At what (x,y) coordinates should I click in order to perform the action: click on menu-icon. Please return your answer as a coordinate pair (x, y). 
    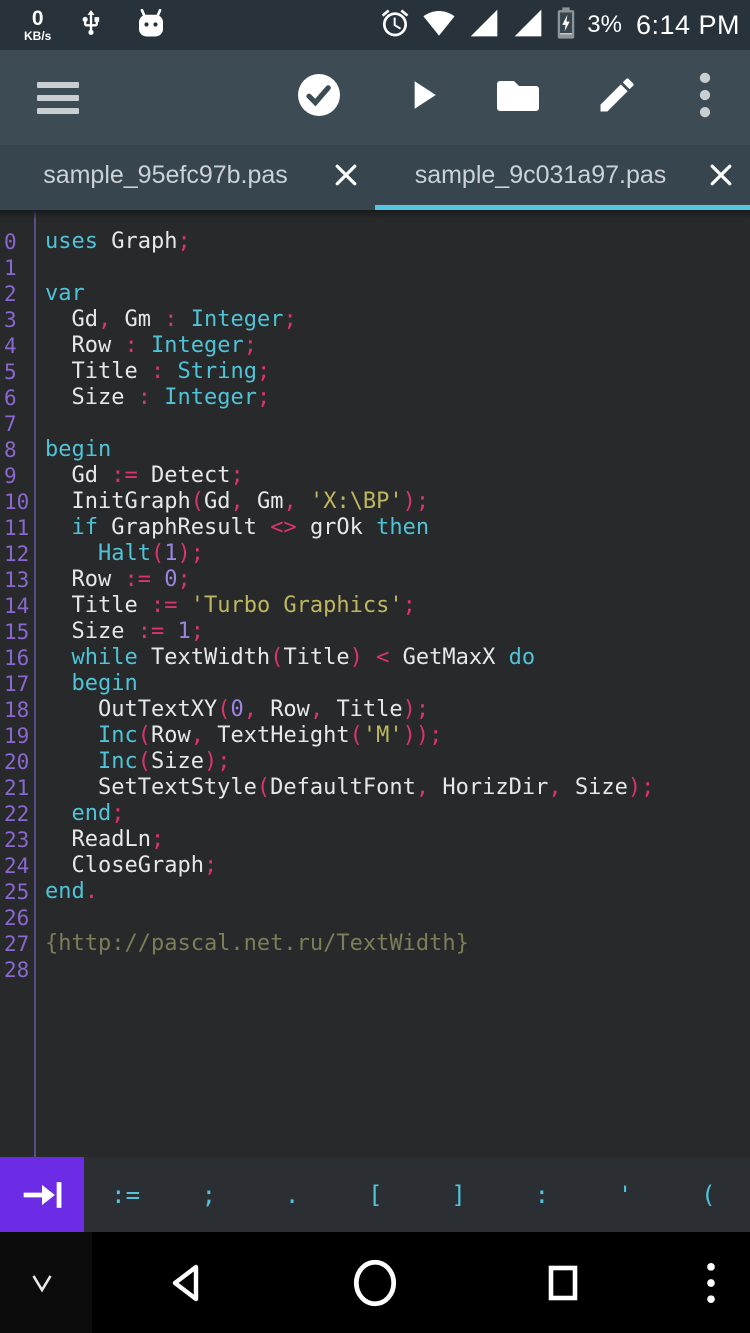
    Looking at the image, I should click on (58, 97).